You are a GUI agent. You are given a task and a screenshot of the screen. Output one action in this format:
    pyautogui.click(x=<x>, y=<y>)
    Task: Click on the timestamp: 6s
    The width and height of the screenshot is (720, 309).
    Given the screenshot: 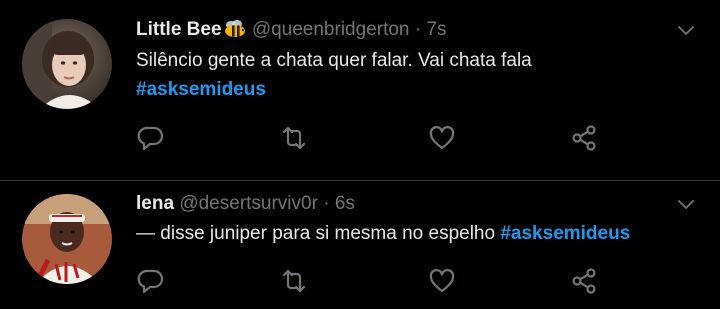 What is the action you would take?
    pyautogui.click(x=345, y=203)
    